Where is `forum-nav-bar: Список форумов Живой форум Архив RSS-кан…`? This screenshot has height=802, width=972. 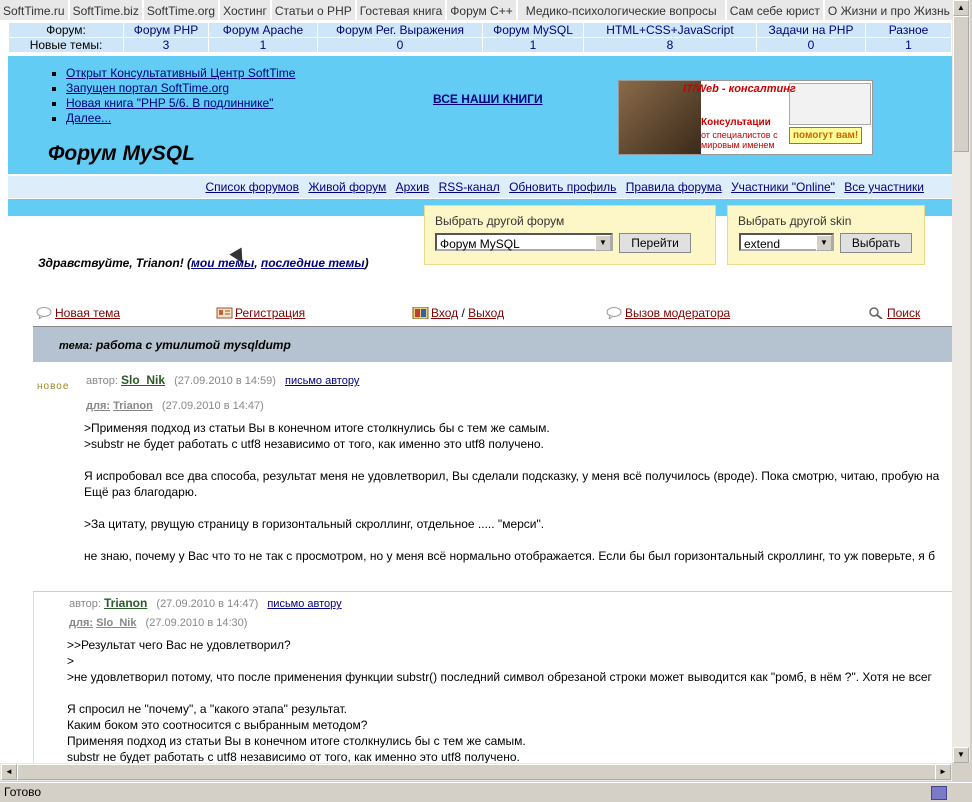 forum-nav-bar: Список форумов Живой форум Архив RSS-кан… is located at coordinates (480, 187).